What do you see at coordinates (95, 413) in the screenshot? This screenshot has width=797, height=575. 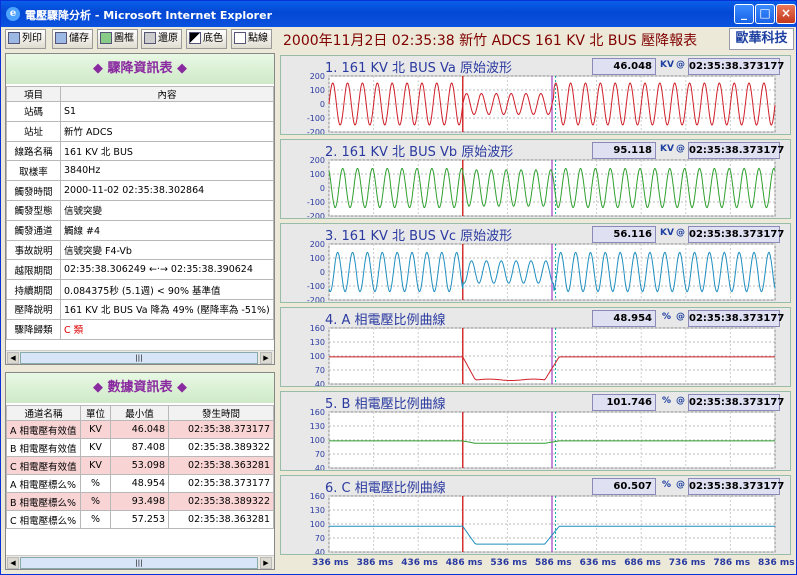 I see `stat-col-unit: 單位` at bounding box center [95, 413].